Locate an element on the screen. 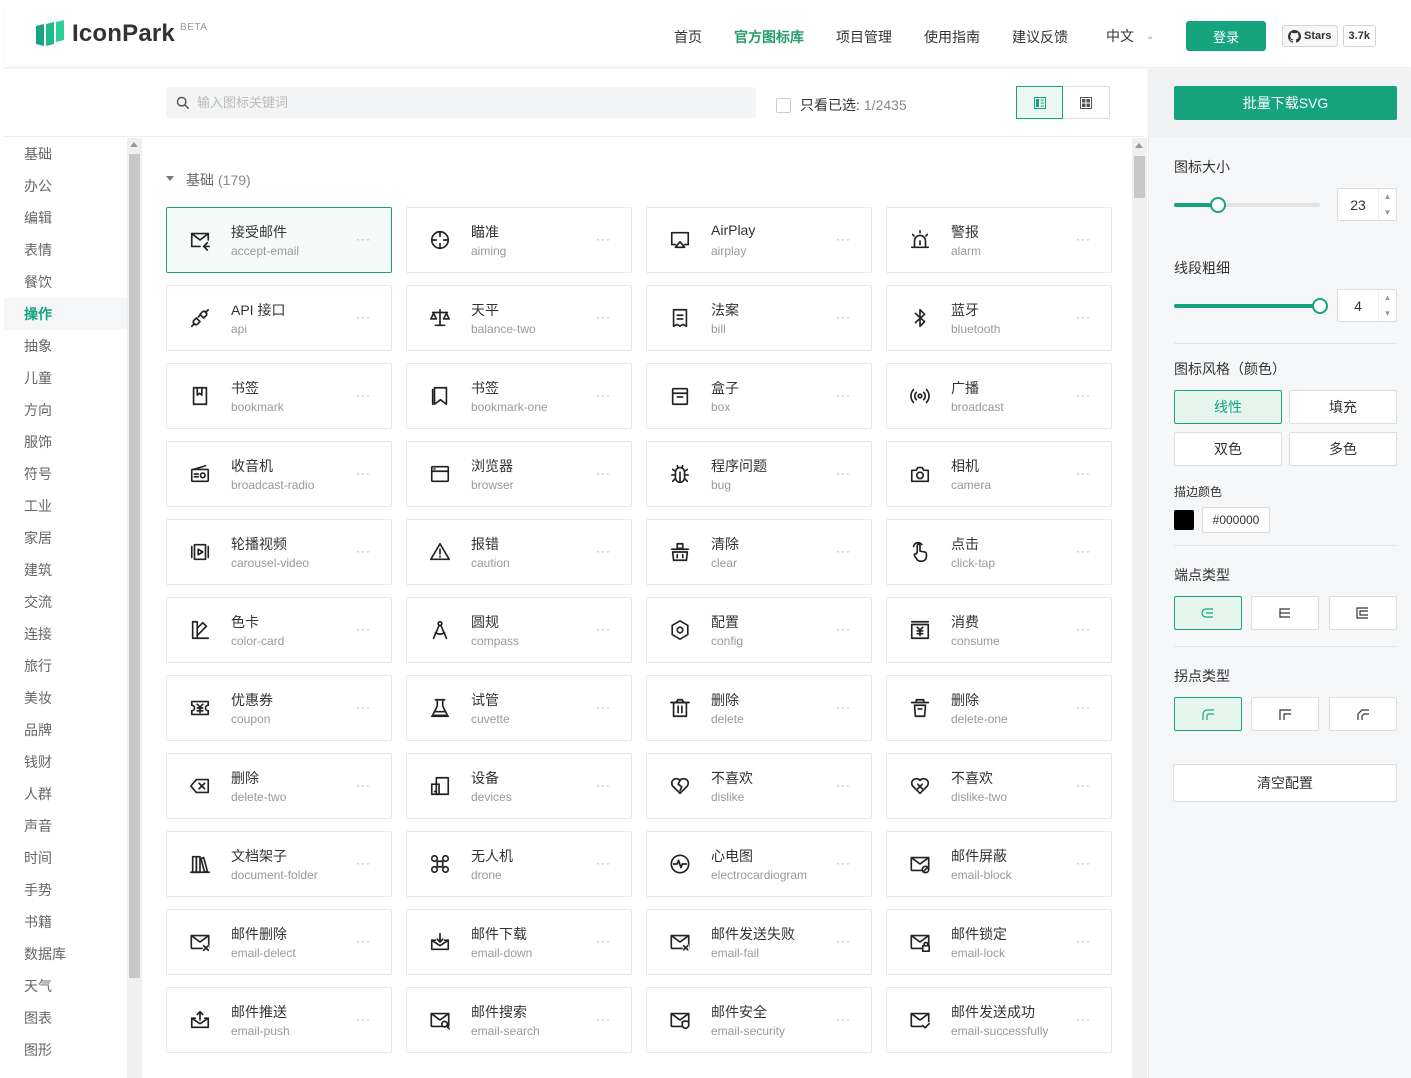 The width and height of the screenshot is (1411, 1078). icon-card: AirPlay airplay ··· is located at coordinates (759, 240).